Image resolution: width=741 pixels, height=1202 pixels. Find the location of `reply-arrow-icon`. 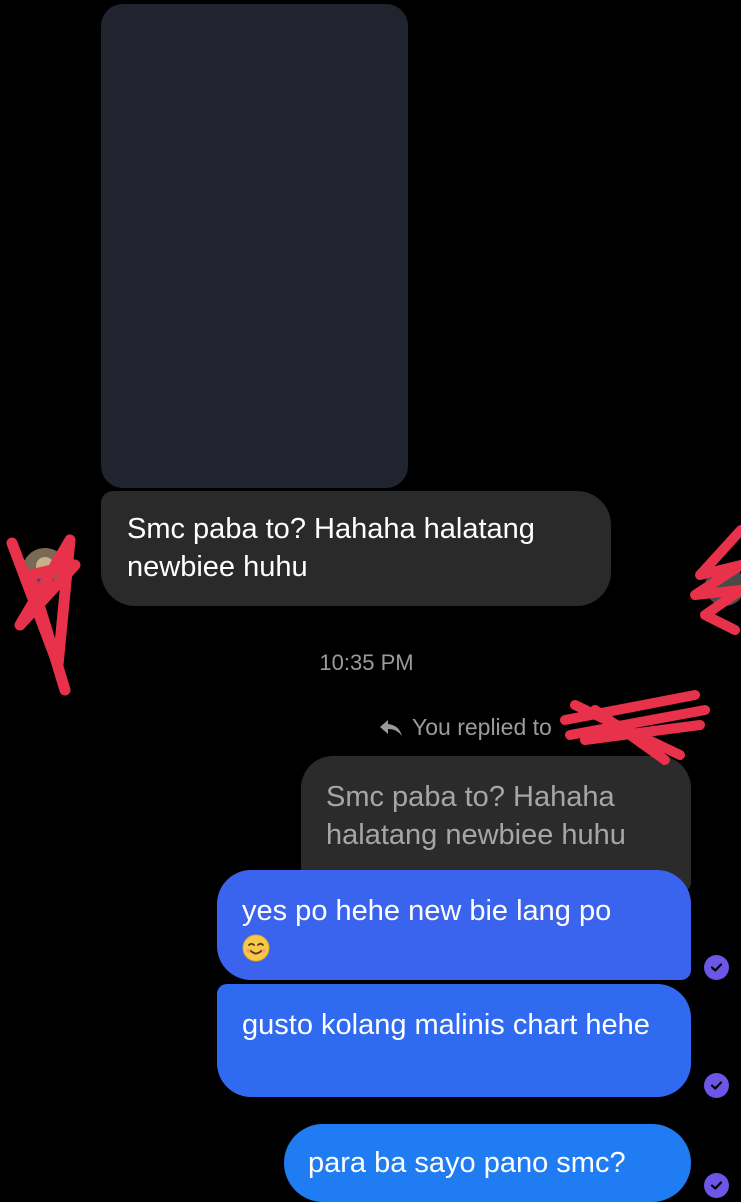

reply-arrow-icon is located at coordinates (391, 727).